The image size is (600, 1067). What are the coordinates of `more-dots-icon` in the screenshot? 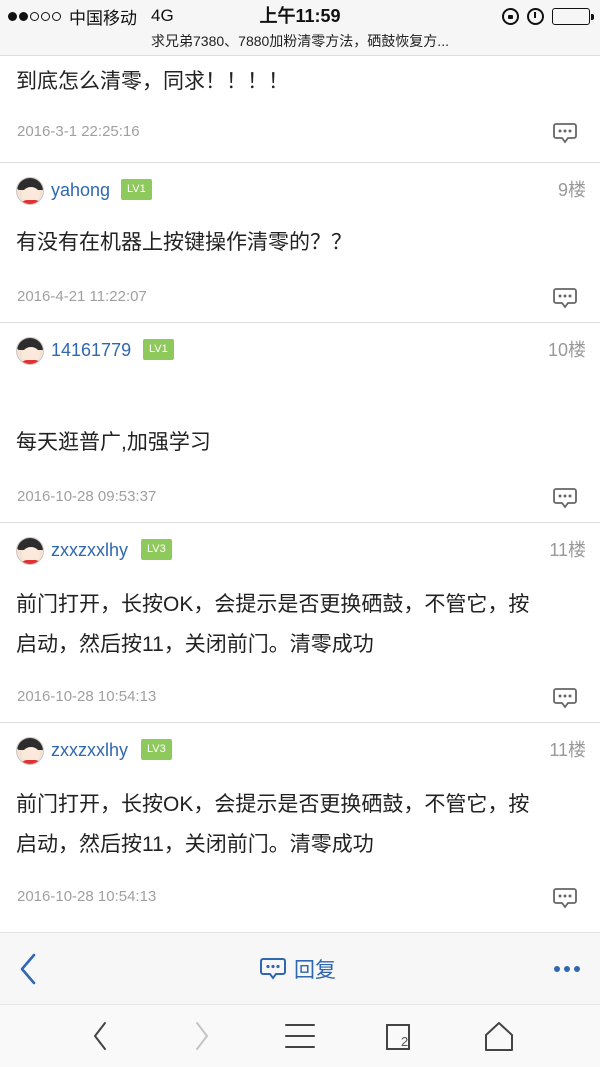 It's located at (567, 969).